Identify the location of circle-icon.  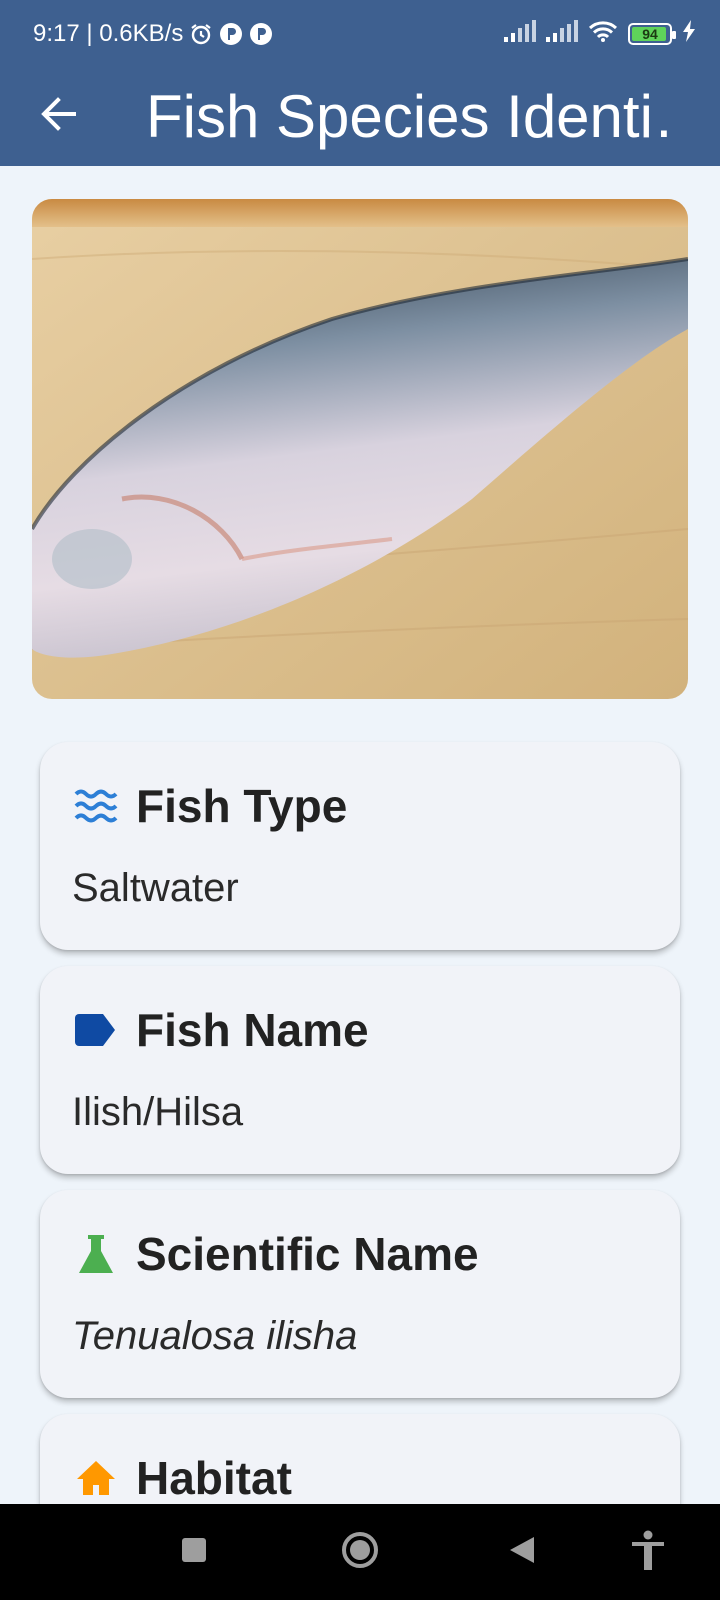
(360, 1552).